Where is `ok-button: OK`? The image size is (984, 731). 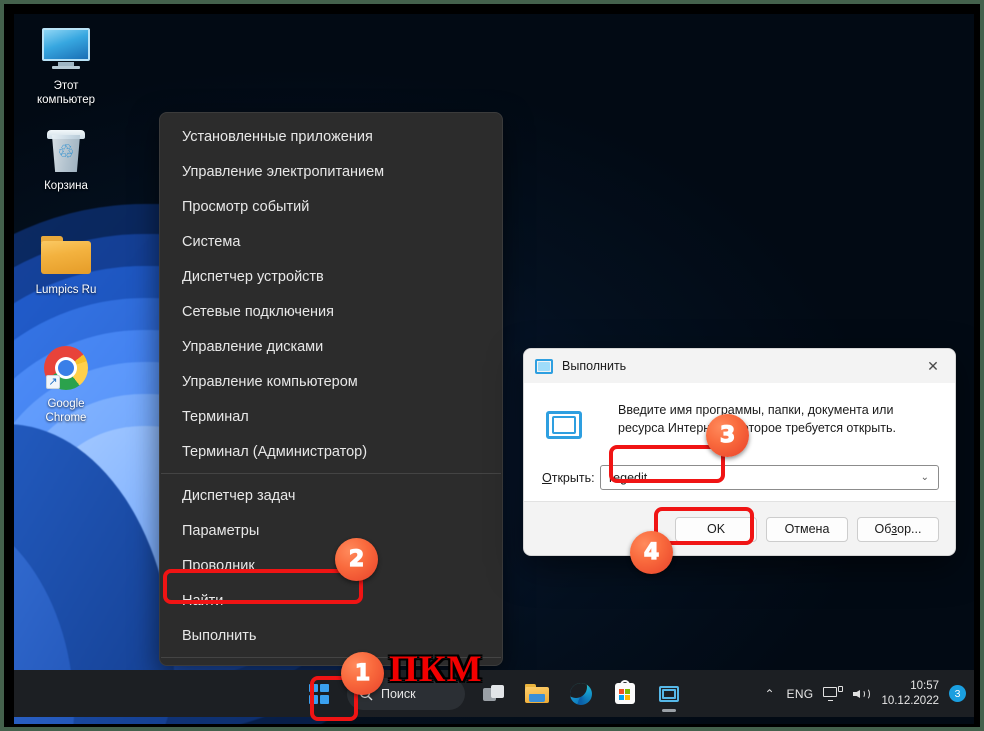 ok-button: OK is located at coordinates (716, 529).